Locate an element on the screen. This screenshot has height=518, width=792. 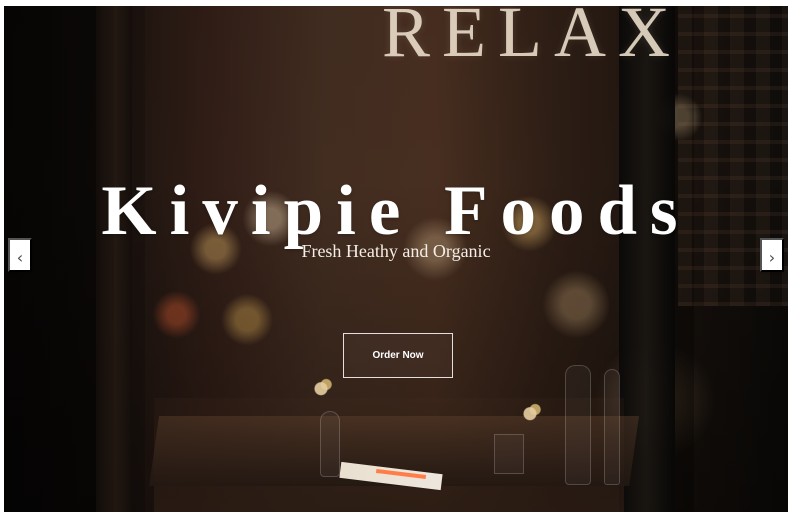
hero-title: Kivipie Foods is located at coordinates (396, 210).